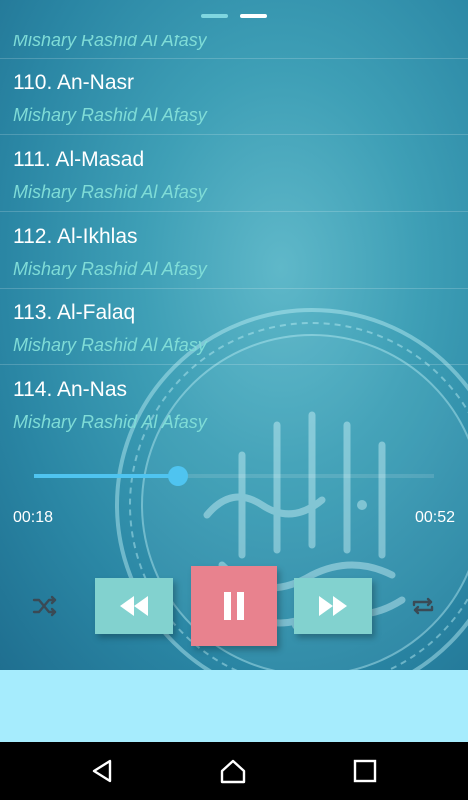 Image resolution: width=468 pixels, height=800 pixels. Describe the element at coordinates (234, 476) in the screenshot. I see `seek-bar` at that location.